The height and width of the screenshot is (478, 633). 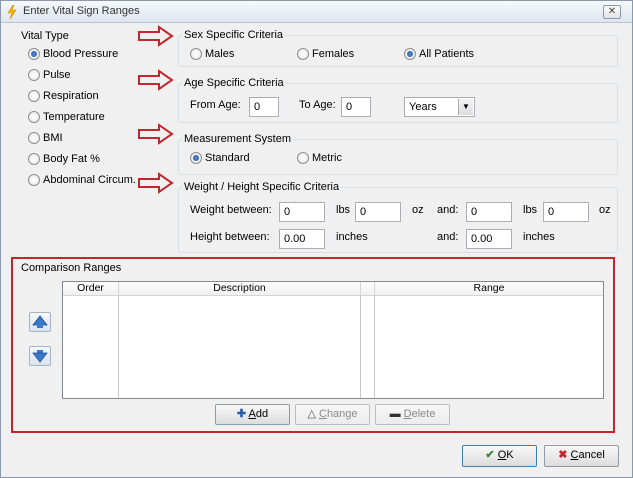 I want to click on height-min-input: 0.00, so click(x=302, y=239).